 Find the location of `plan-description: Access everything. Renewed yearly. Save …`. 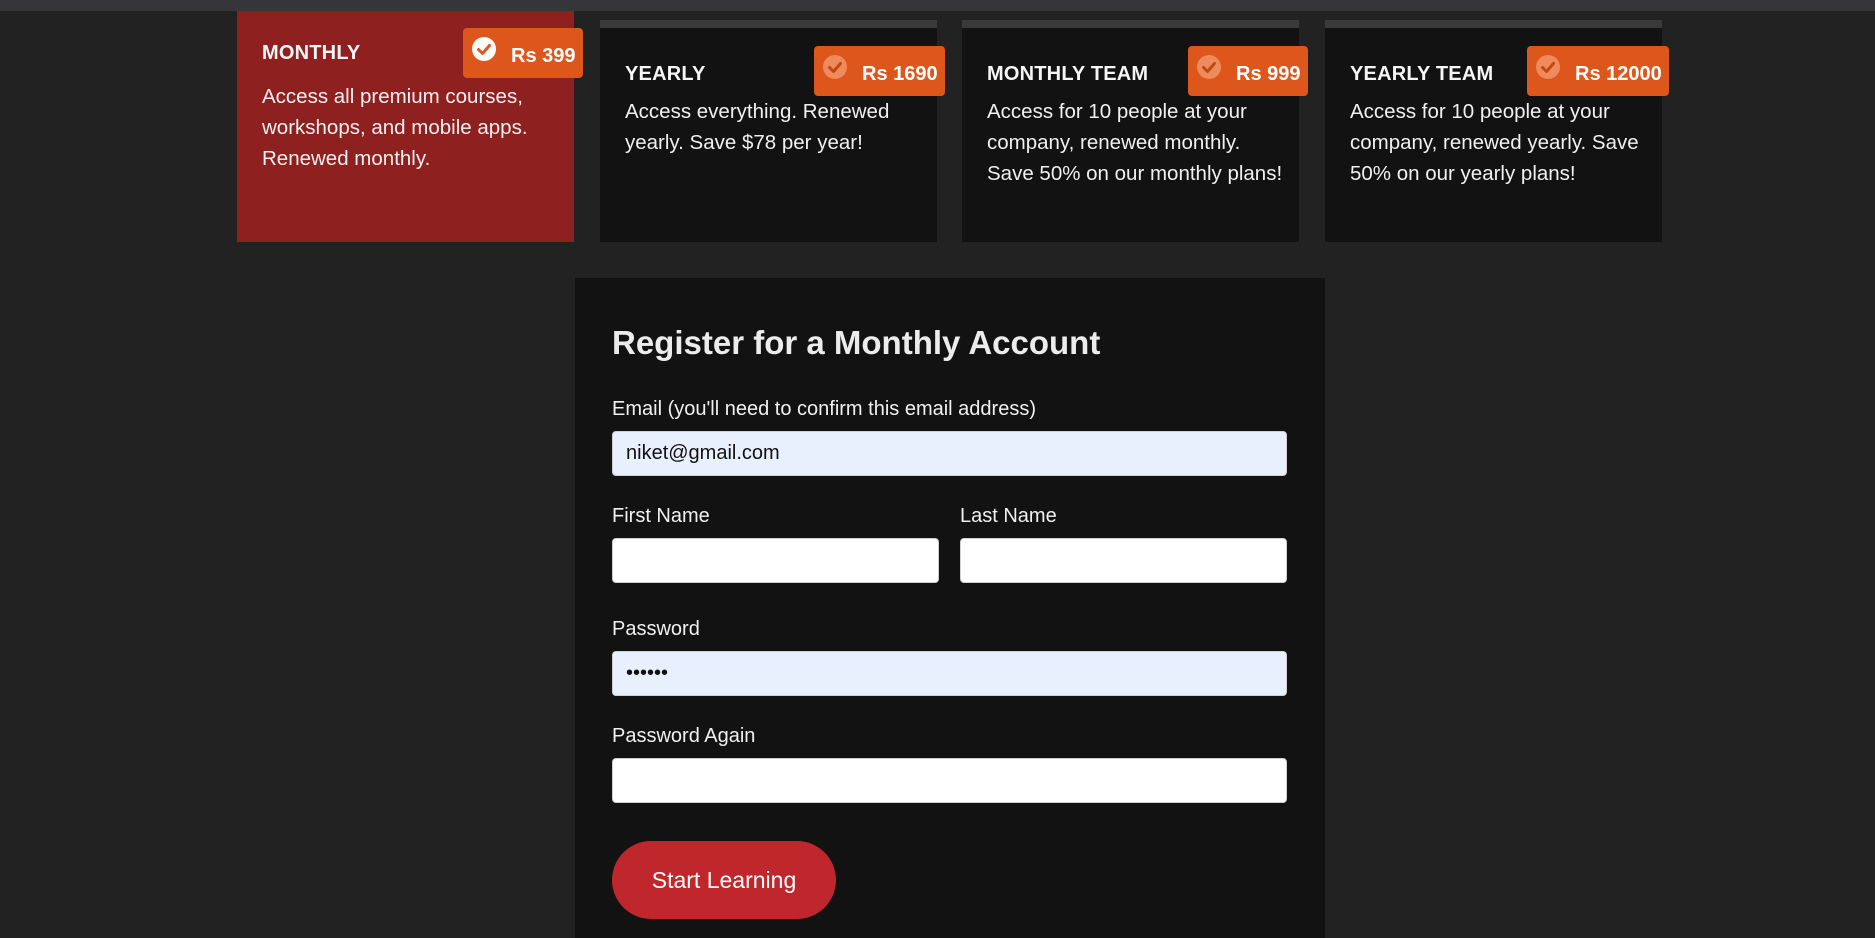

plan-description: Access everything. Renewed yearly. Save … is located at coordinates (757, 127).